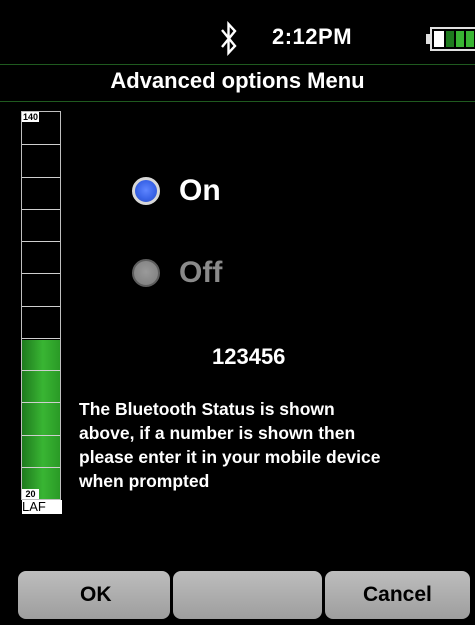 The image size is (475, 625). What do you see at coordinates (41, 419) in the screenshot?
I see `meter-fill` at bounding box center [41, 419].